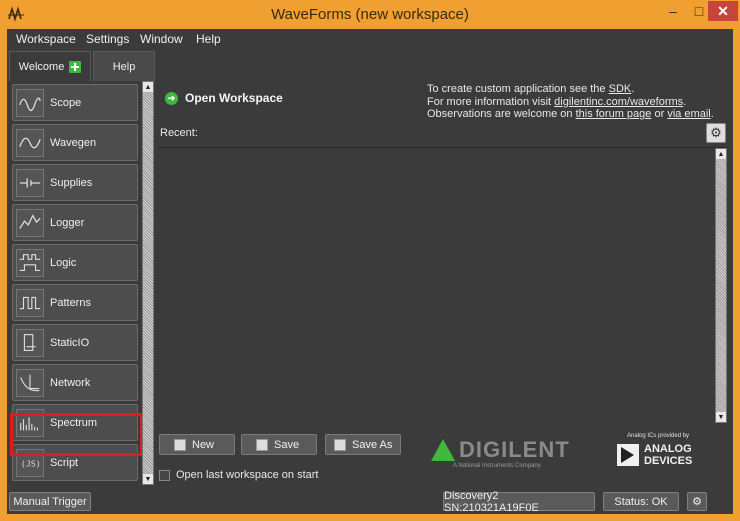 This screenshot has height=521, width=740. What do you see at coordinates (443, 450) in the screenshot?
I see `digilent-triangle-icon` at bounding box center [443, 450].